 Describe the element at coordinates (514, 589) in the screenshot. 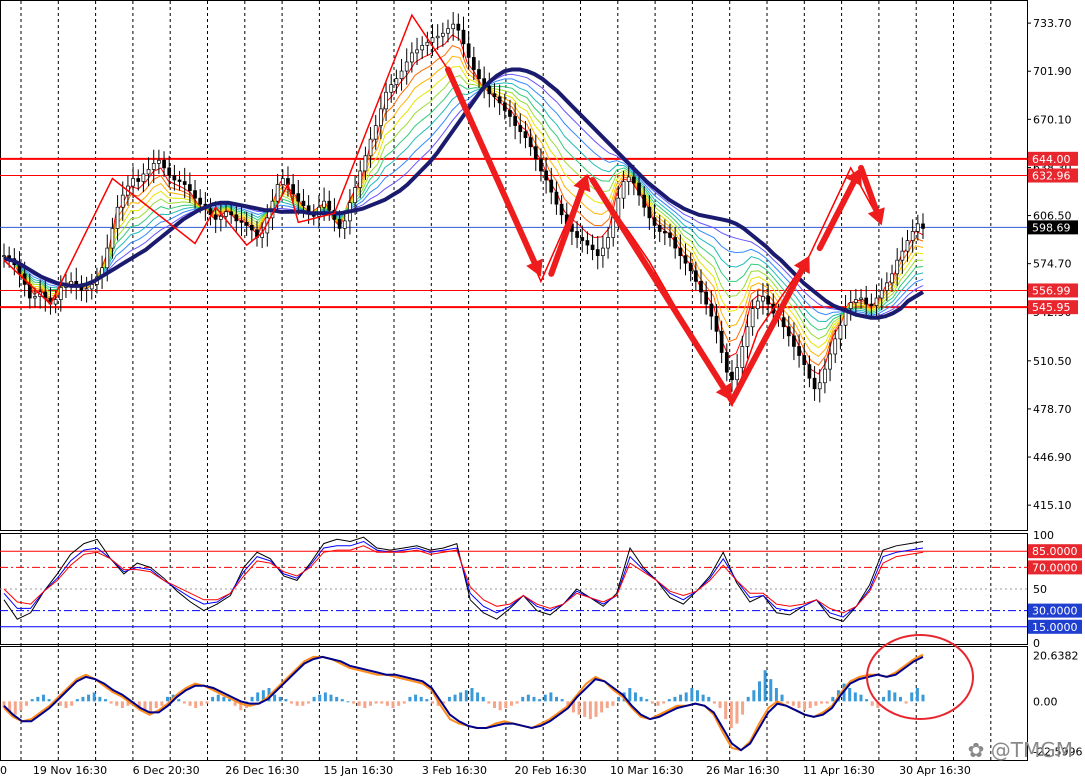

I see `stochastic-panel-frame` at that location.